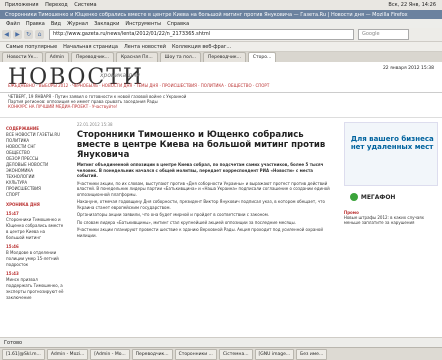 This screenshot has height=360, width=442. What do you see at coordinates (35, 24) in the screenshot?
I see `menu-edit: Правка` at bounding box center [35, 24].